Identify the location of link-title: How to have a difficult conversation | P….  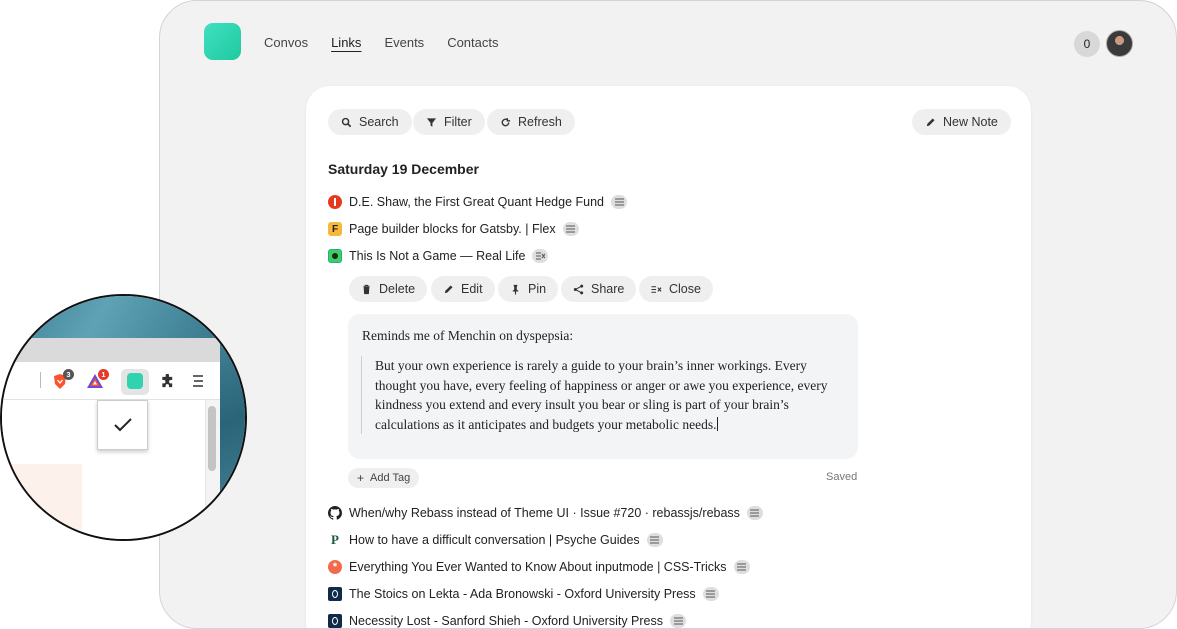
(494, 540).